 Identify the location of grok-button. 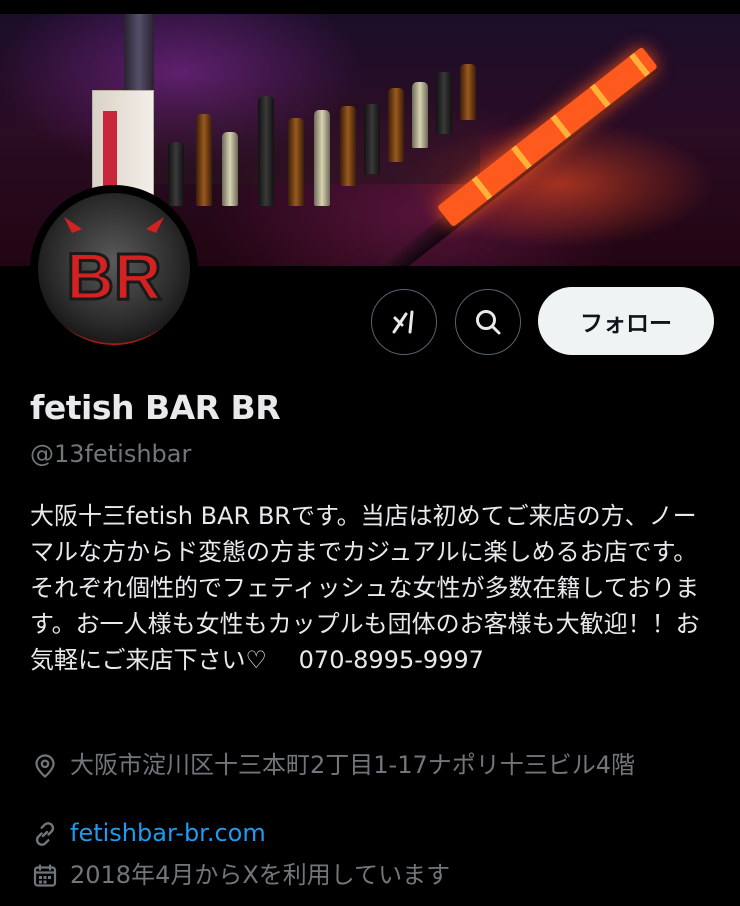
(404, 322).